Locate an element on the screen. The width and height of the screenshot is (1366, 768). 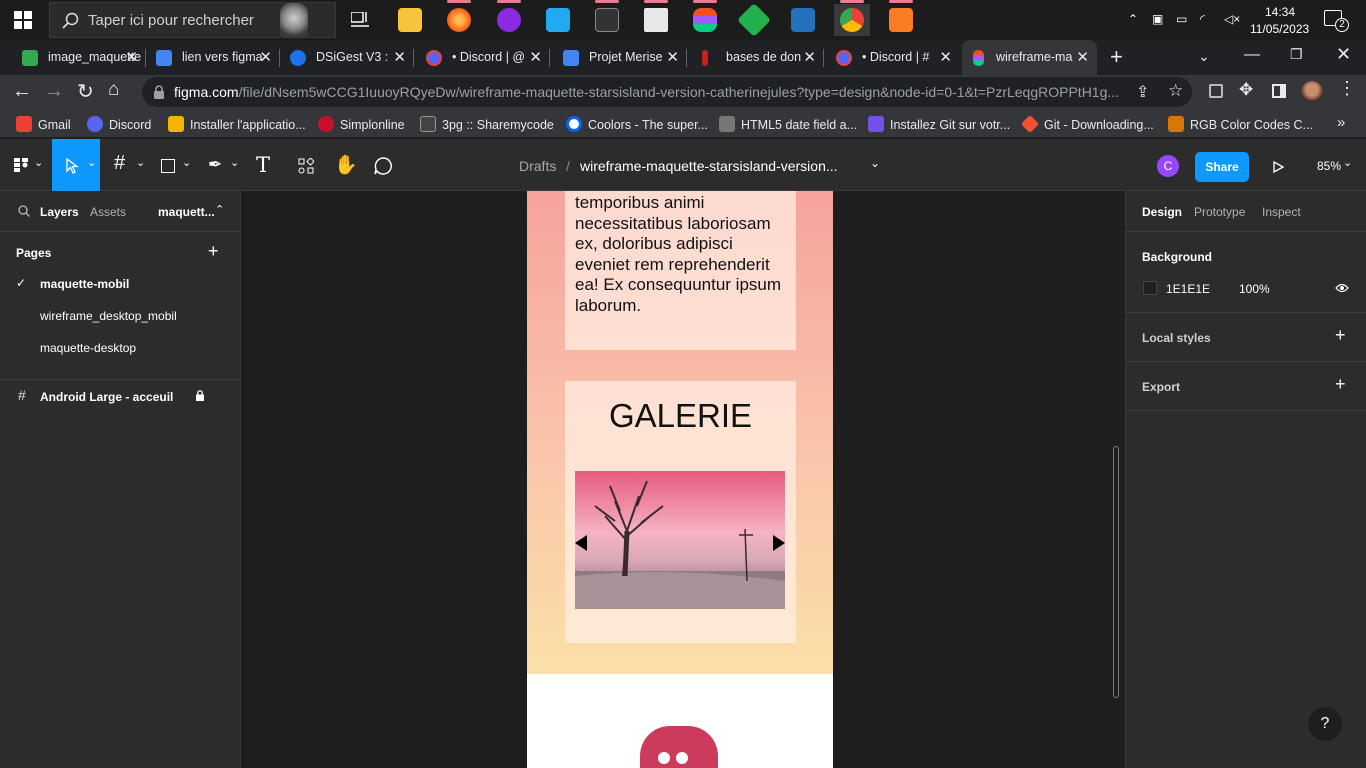
tab-wireframe-active: wireframe-ma ✕ is located at coordinates (1029, 57).